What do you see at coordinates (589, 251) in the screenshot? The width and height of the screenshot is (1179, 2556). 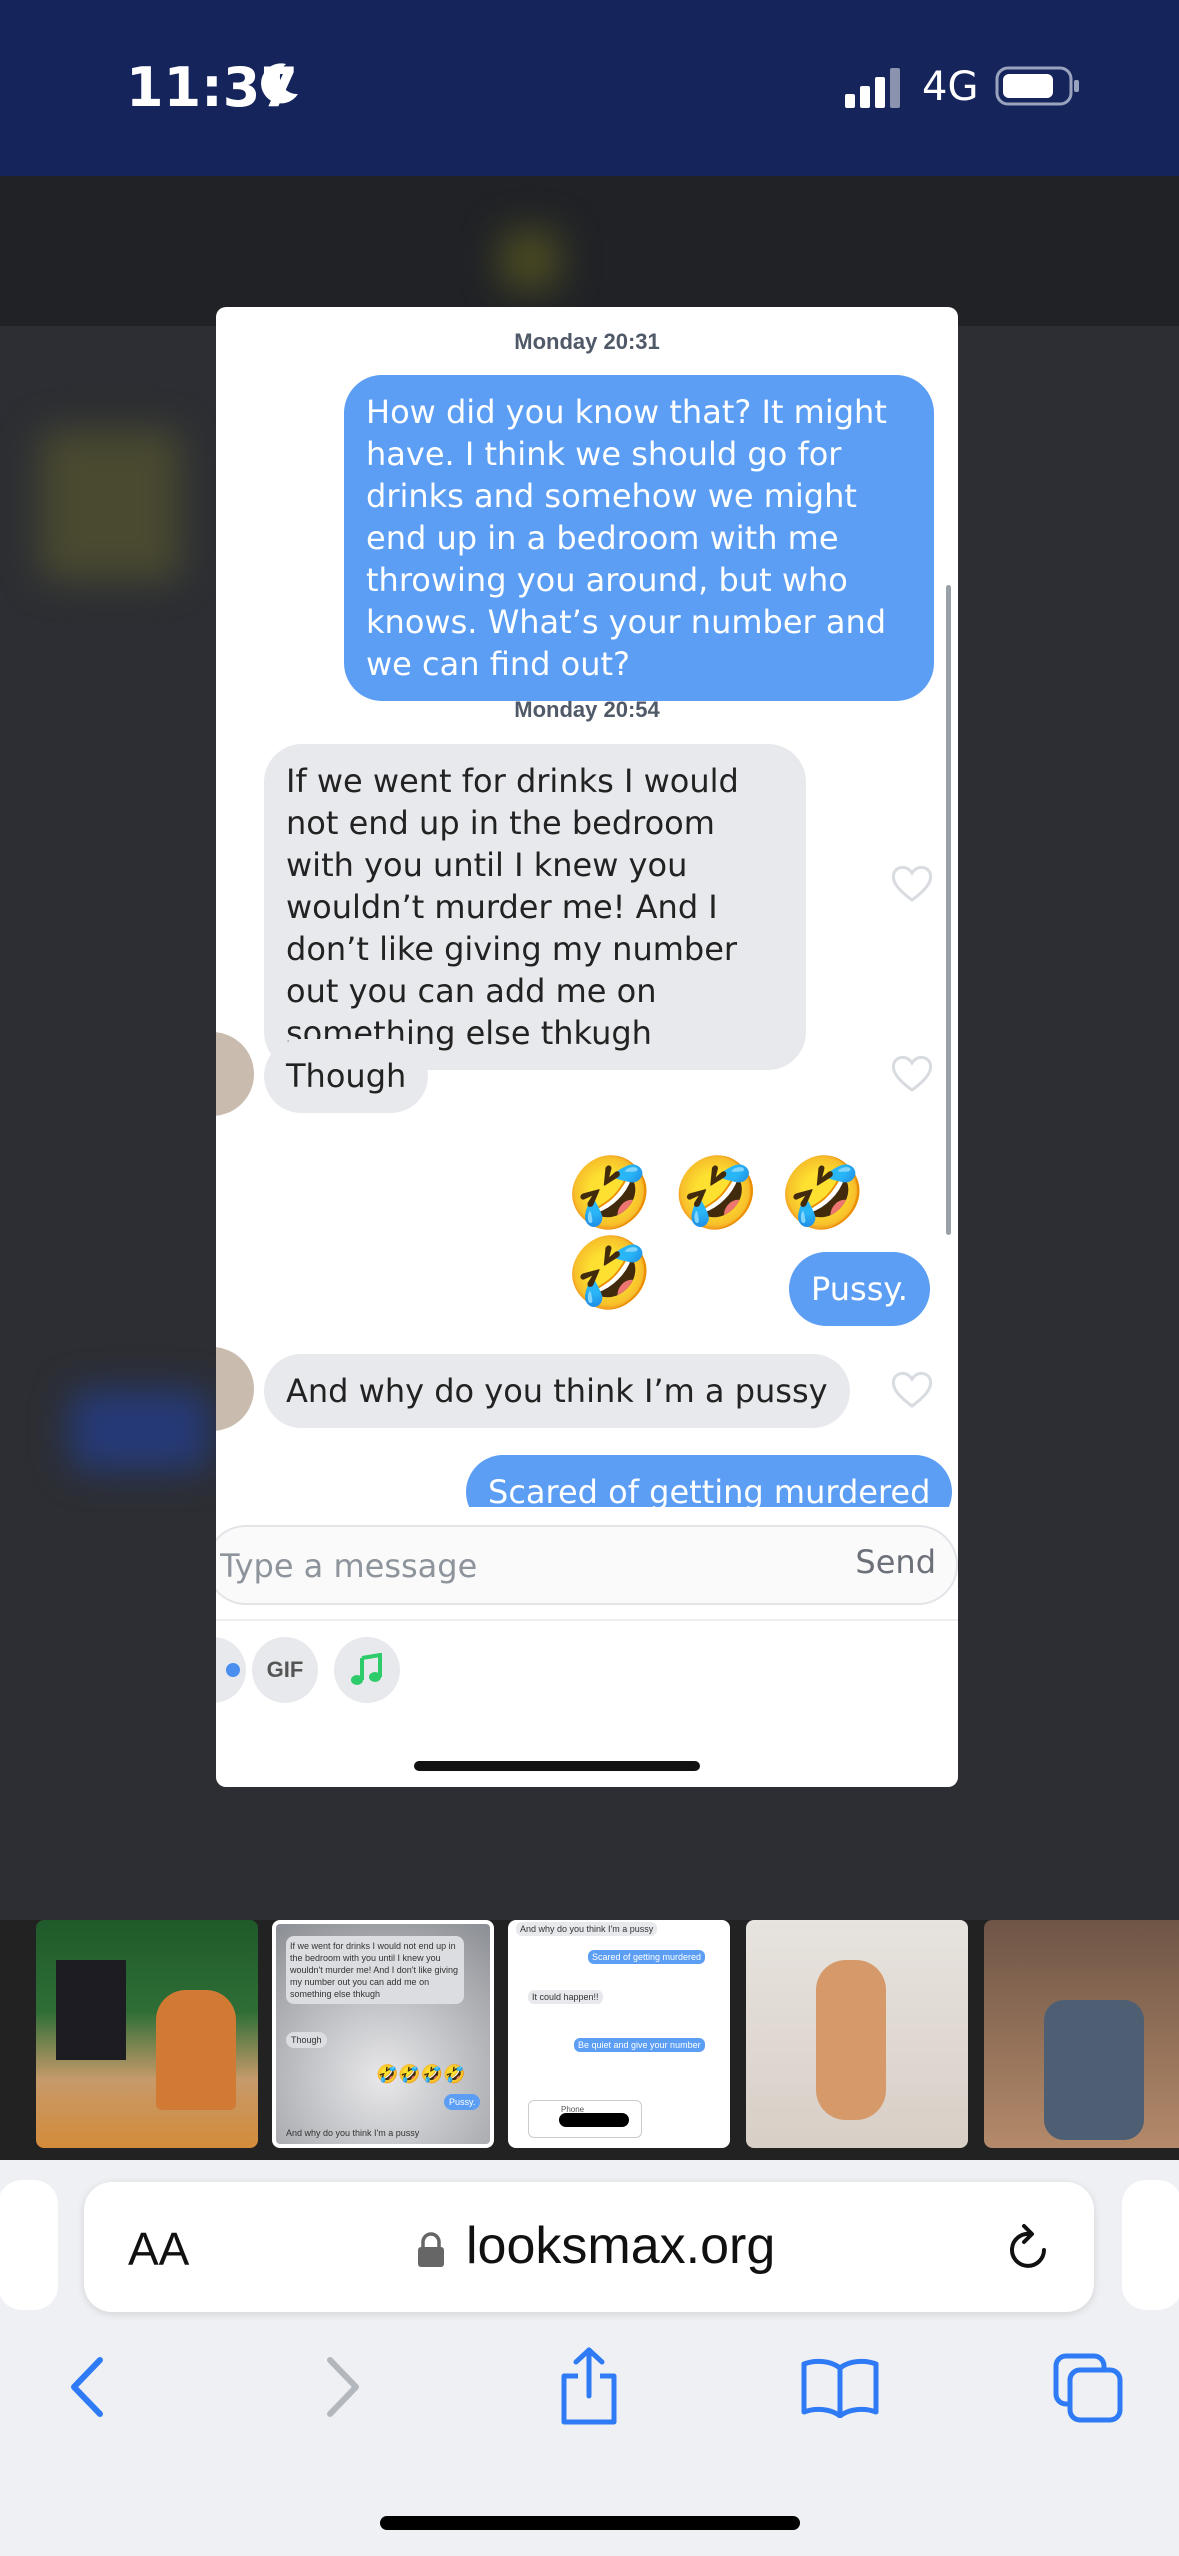 I see `background-page-header` at bounding box center [589, 251].